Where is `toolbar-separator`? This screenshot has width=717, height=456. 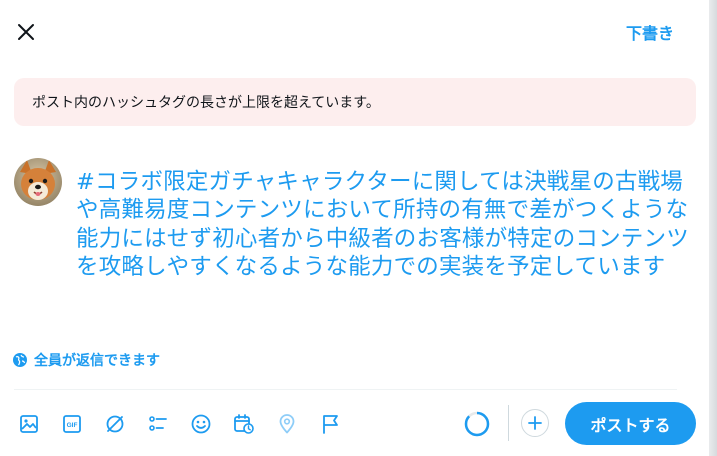 toolbar-separator is located at coordinates (508, 423).